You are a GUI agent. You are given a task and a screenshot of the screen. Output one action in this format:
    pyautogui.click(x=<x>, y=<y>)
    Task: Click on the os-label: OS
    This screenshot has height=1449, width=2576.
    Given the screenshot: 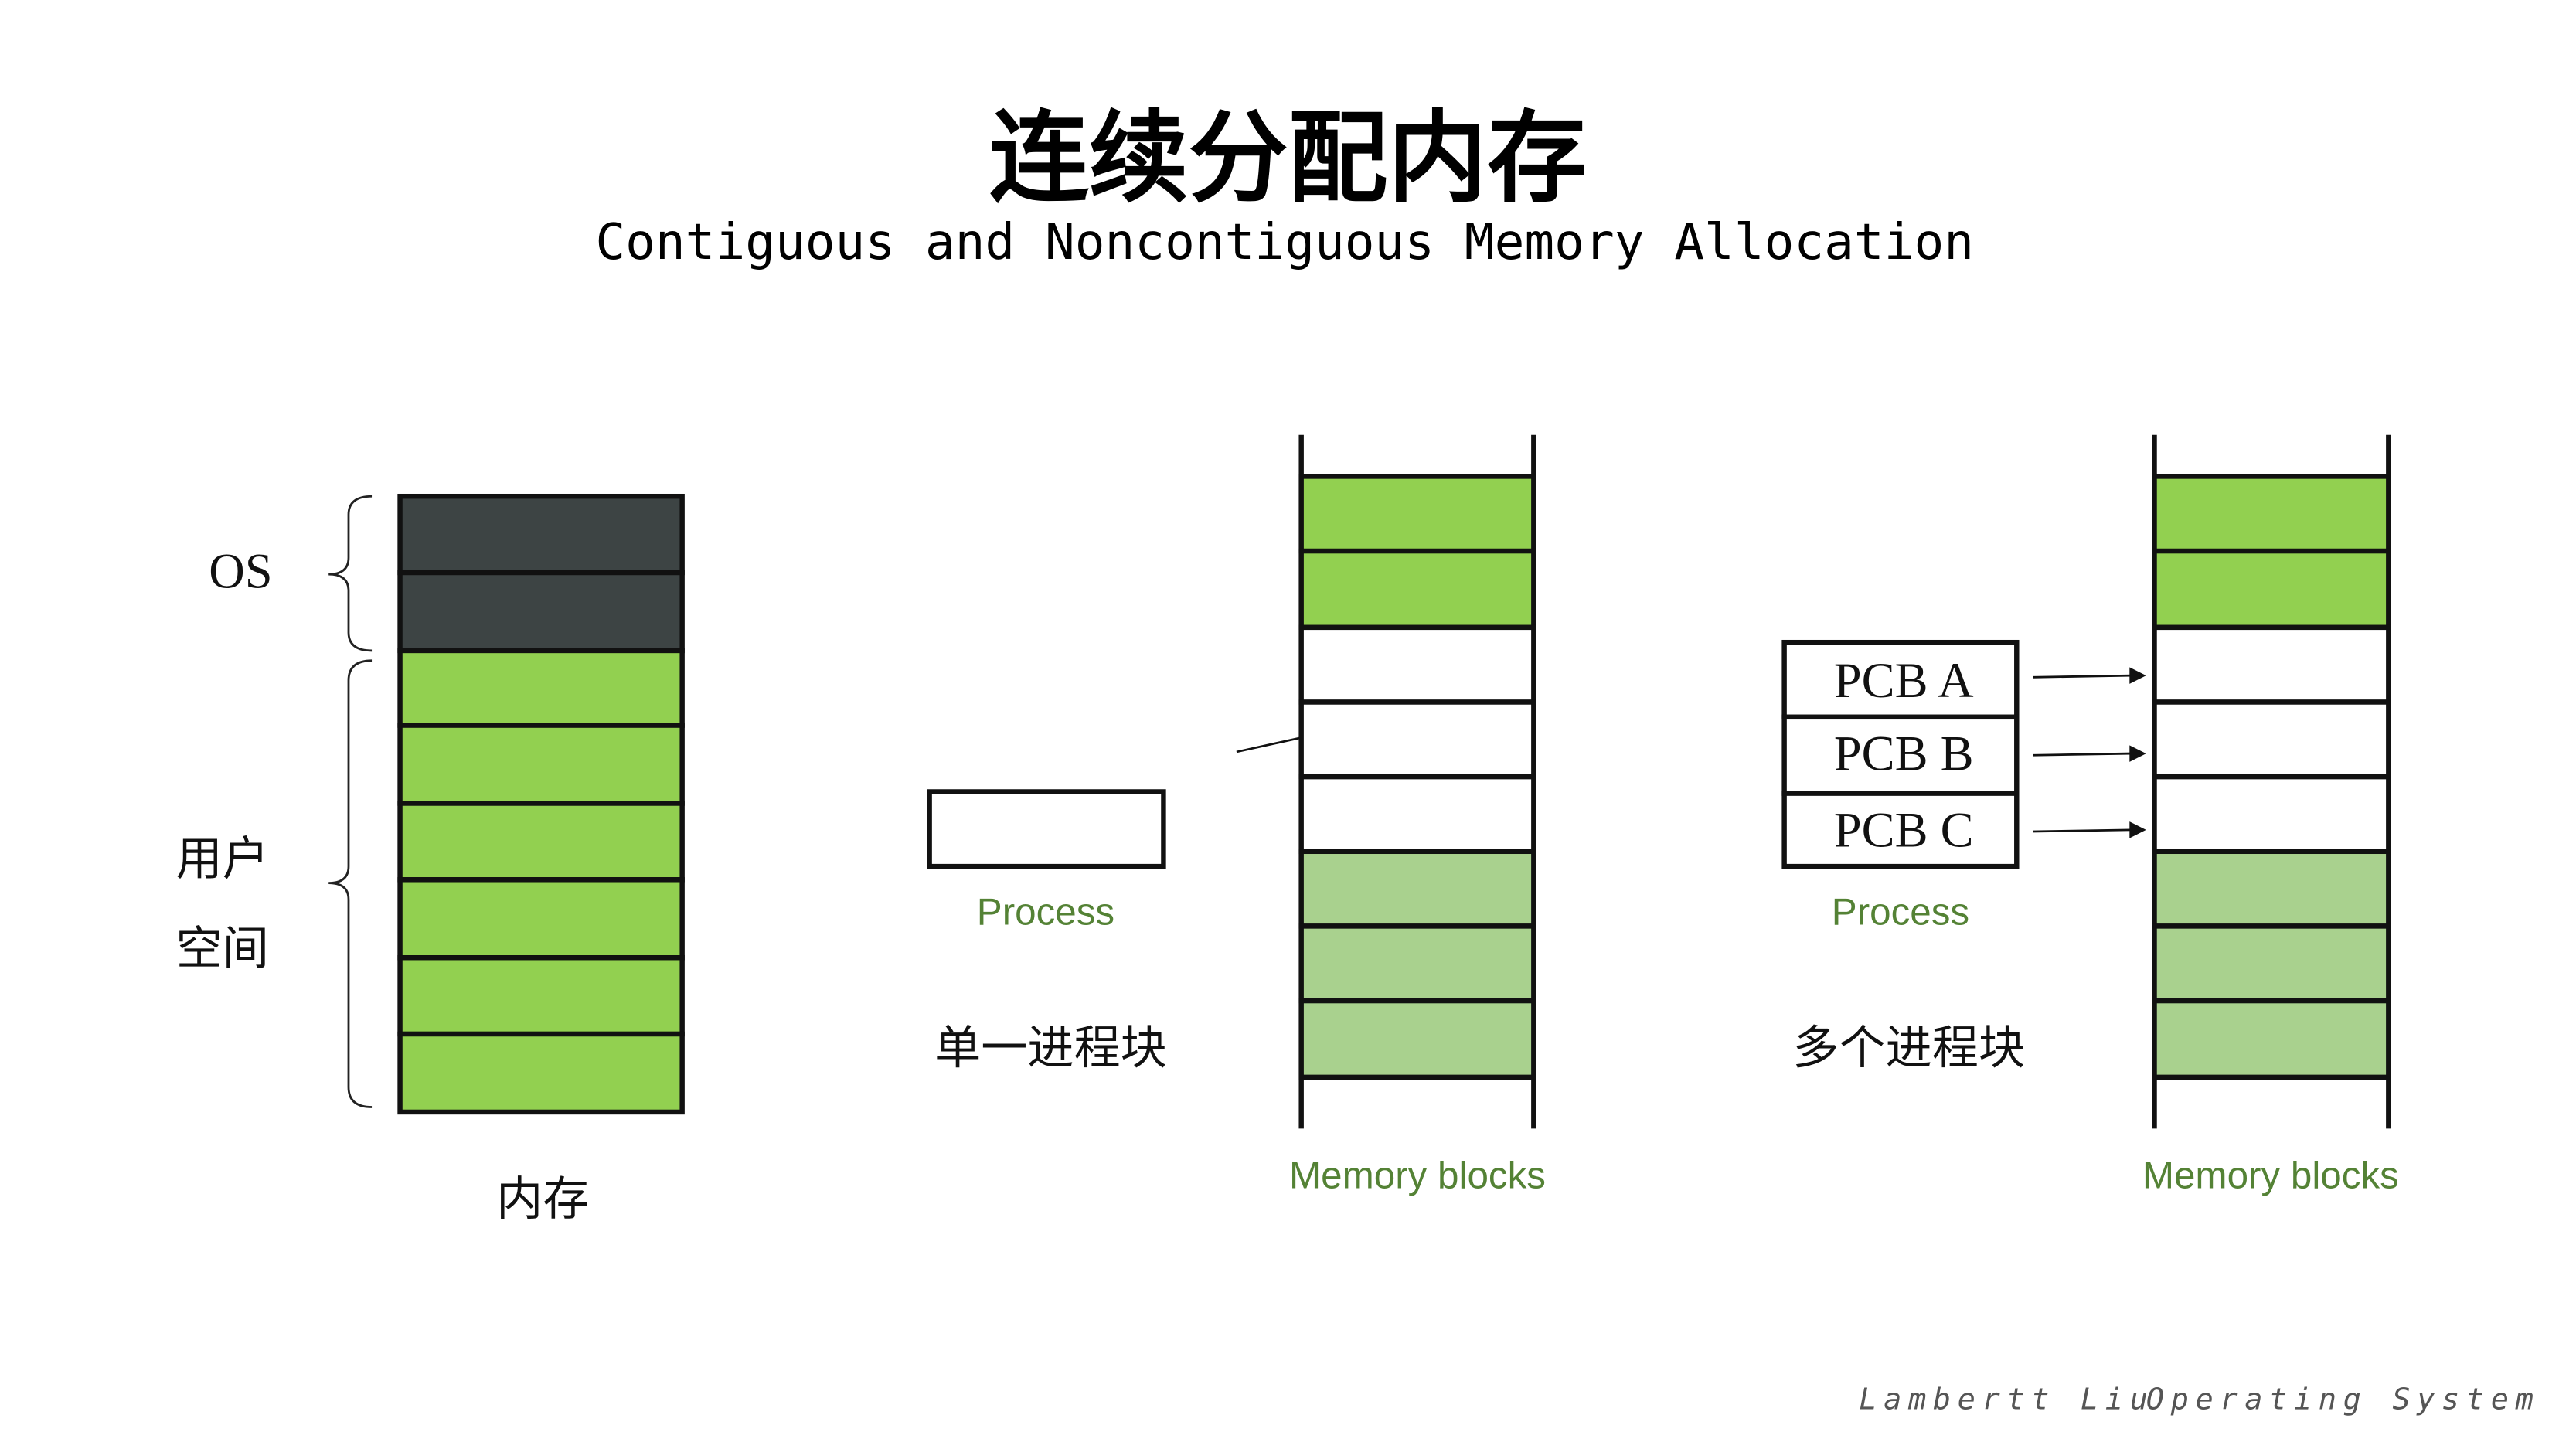 What is the action you would take?
    pyautogui.click(x=240, y=571)
    